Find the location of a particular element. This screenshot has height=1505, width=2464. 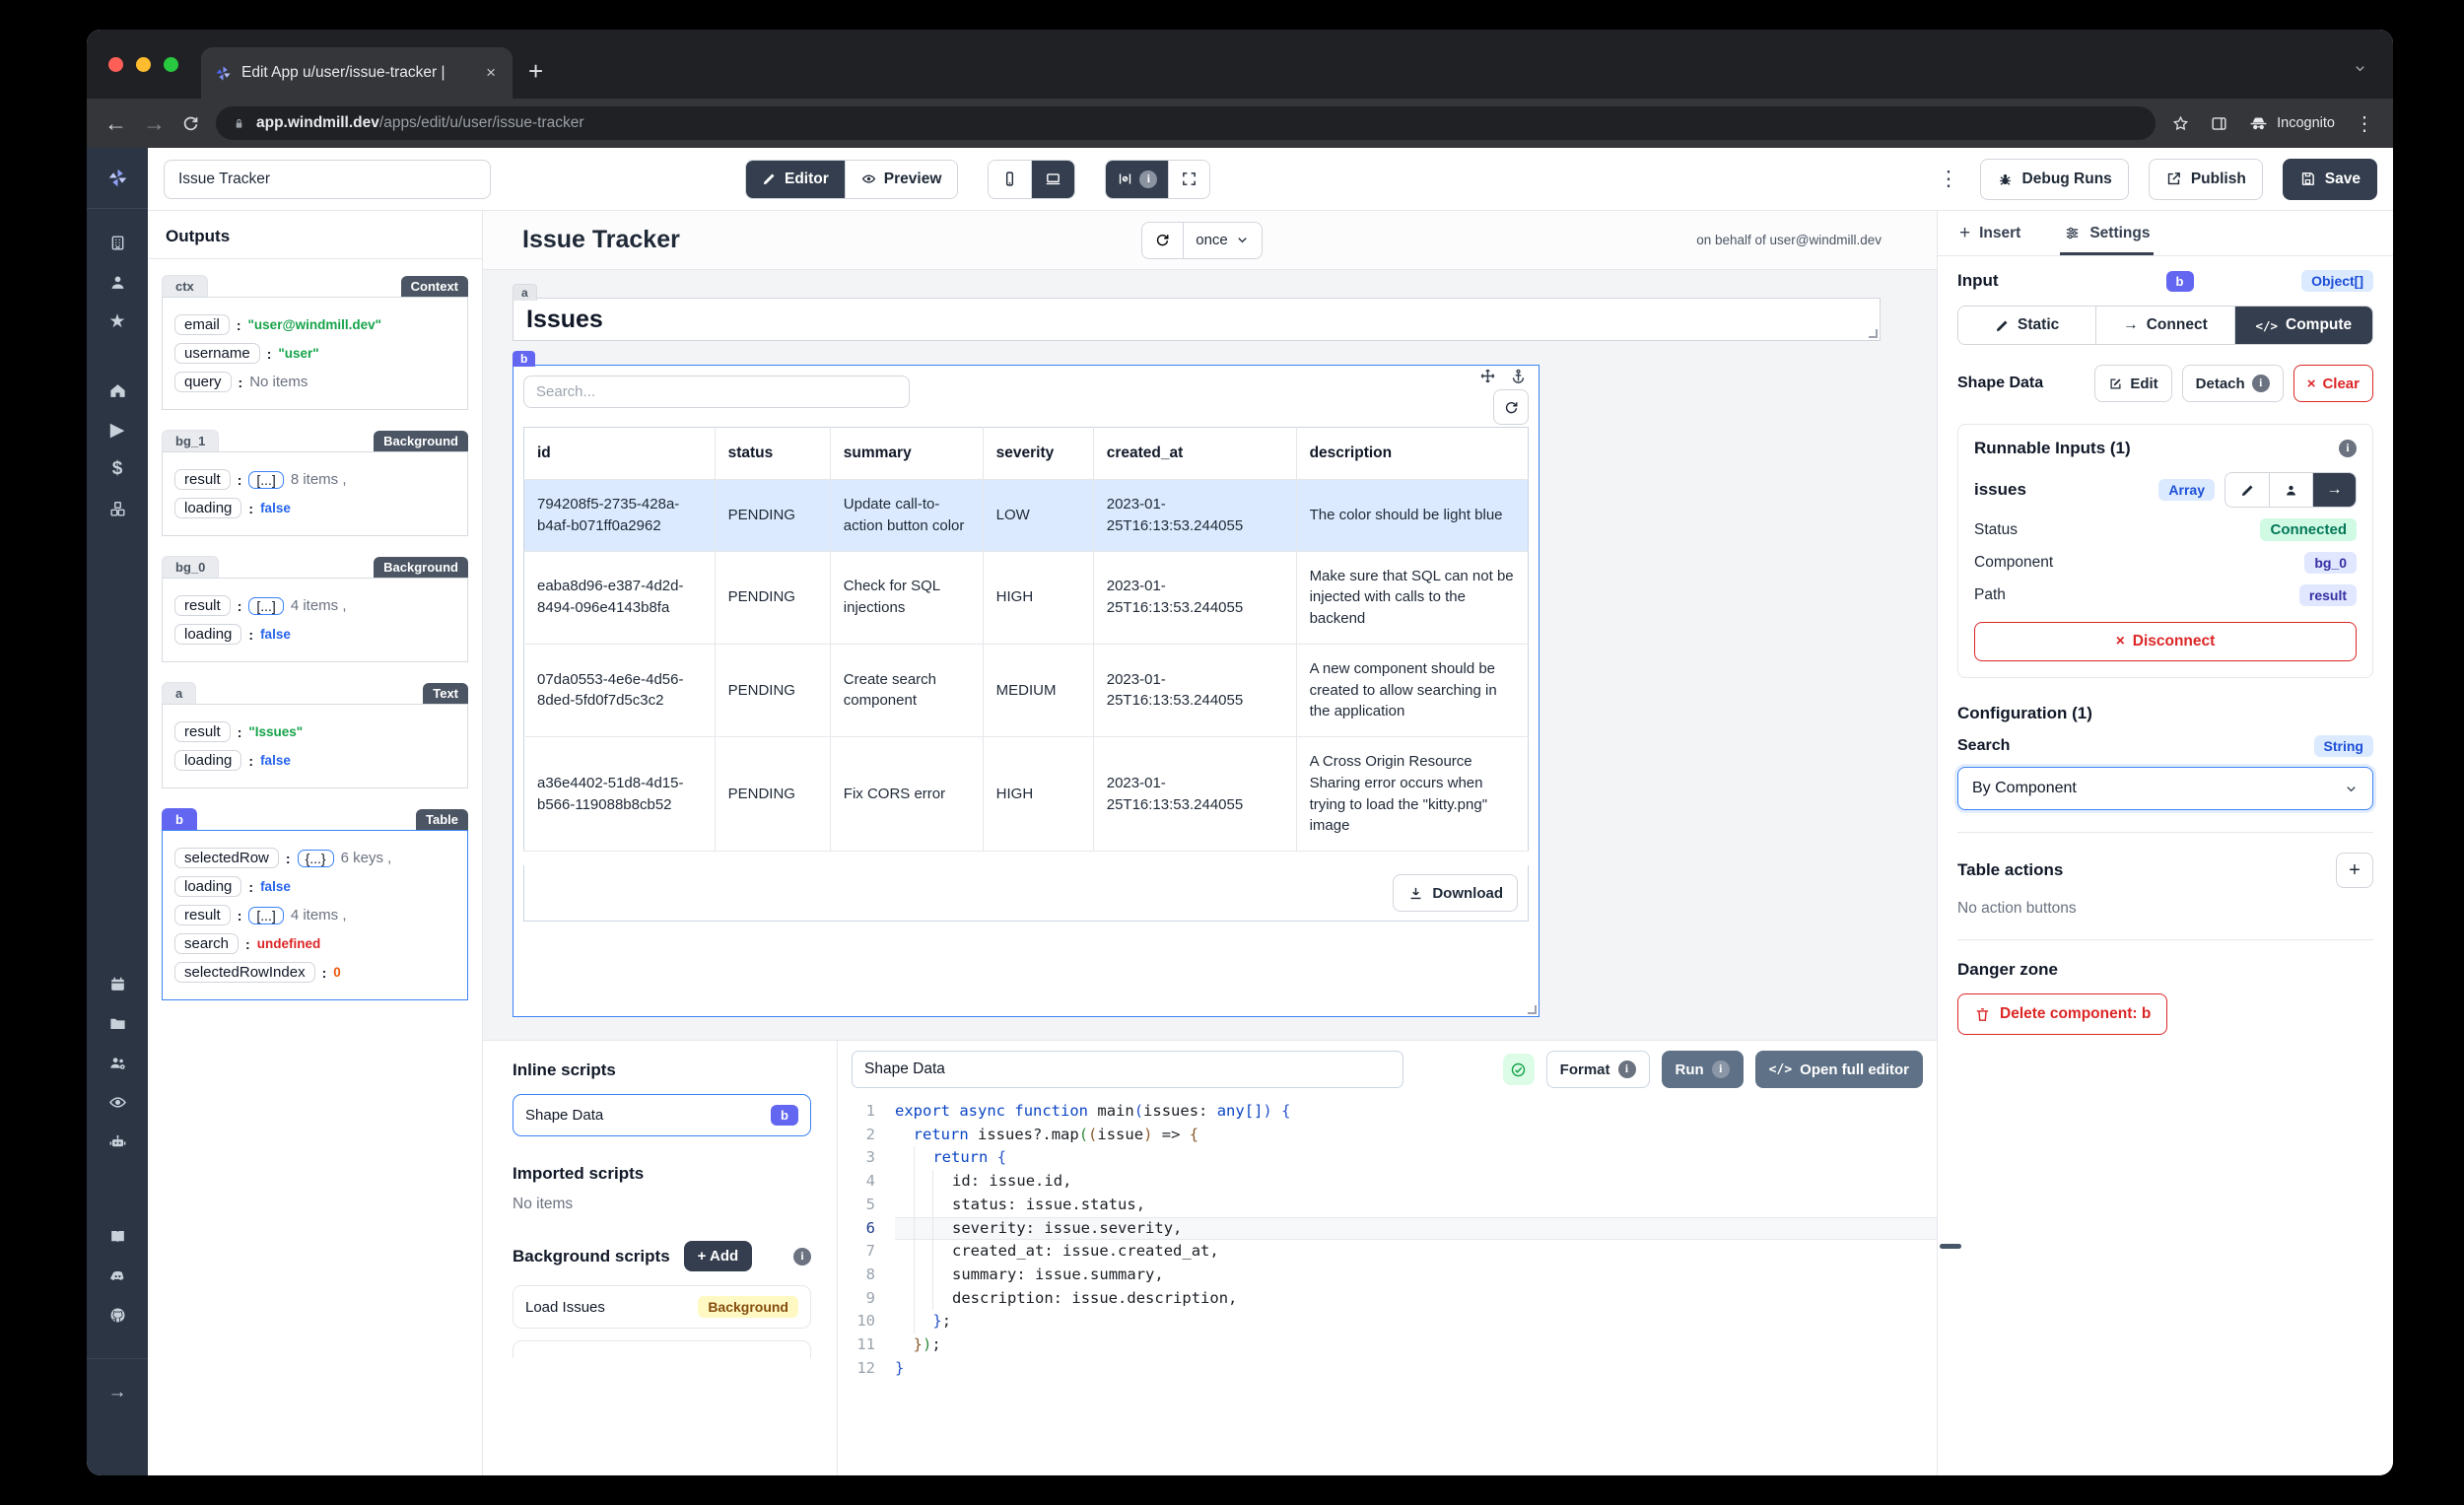

output-key-pill: search is located at coordinates (207, 943).